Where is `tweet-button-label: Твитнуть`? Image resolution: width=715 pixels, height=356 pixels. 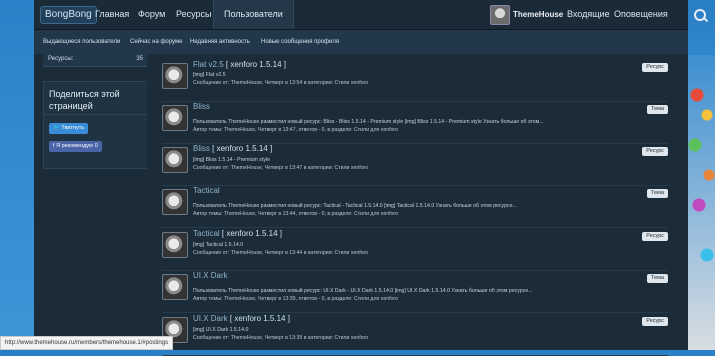
tweet-button-label: Твитнуть is located at coordinates (73, 128).